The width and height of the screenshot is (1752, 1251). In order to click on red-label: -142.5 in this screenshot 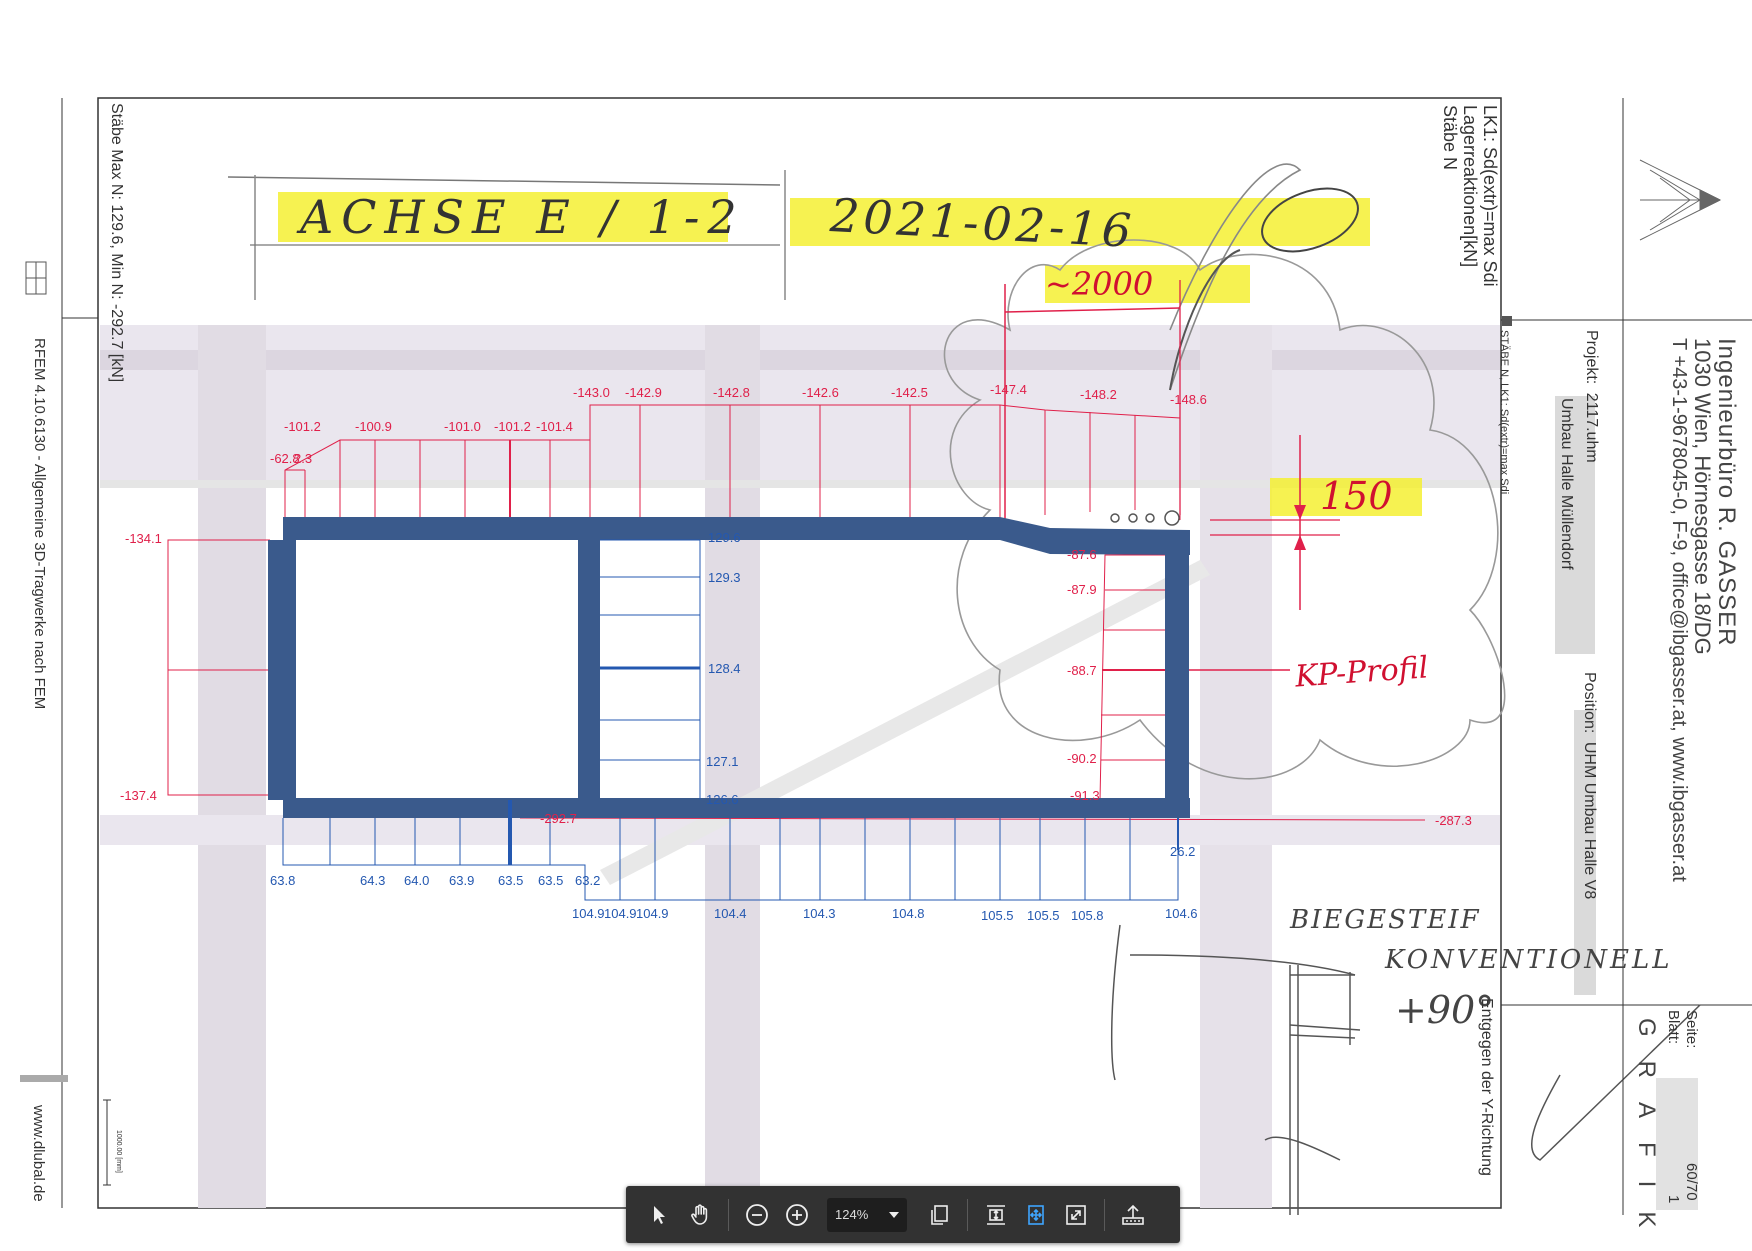, I will do `click(909, 392)`.